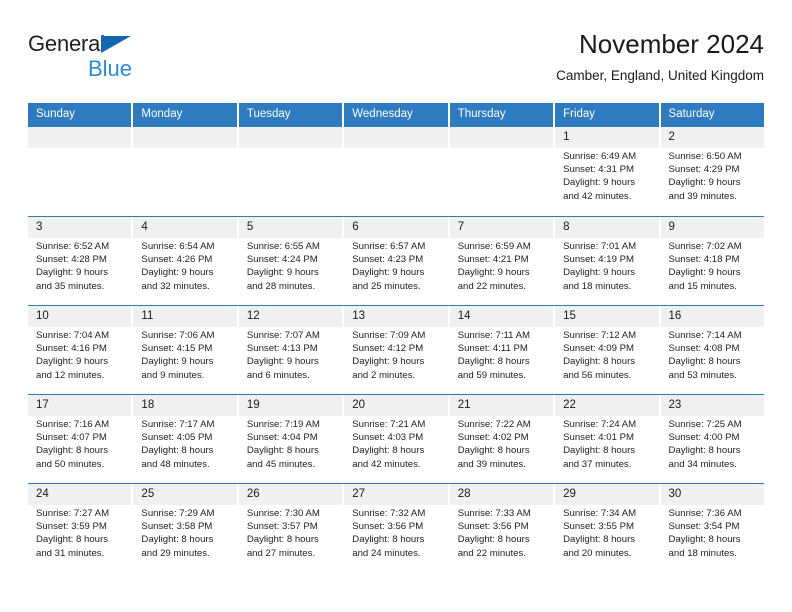 This screenshot has height=612, width=792. Describe the element at coordinates (282, 438) in the screenshot. I see `sunset-text: Sunset: 4:04 PM` at that location.